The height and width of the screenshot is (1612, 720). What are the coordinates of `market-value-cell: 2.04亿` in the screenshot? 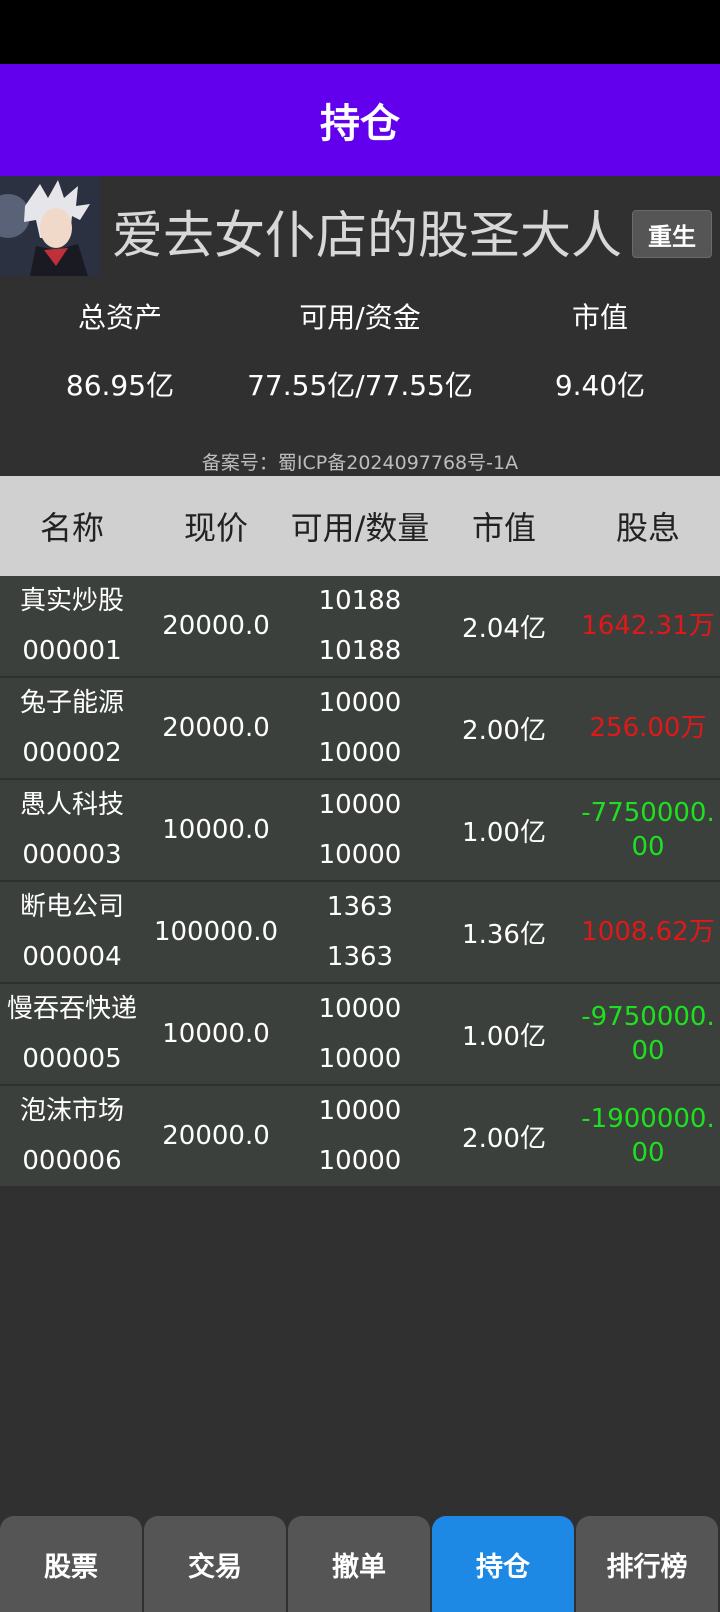 It's located at (504, 628).